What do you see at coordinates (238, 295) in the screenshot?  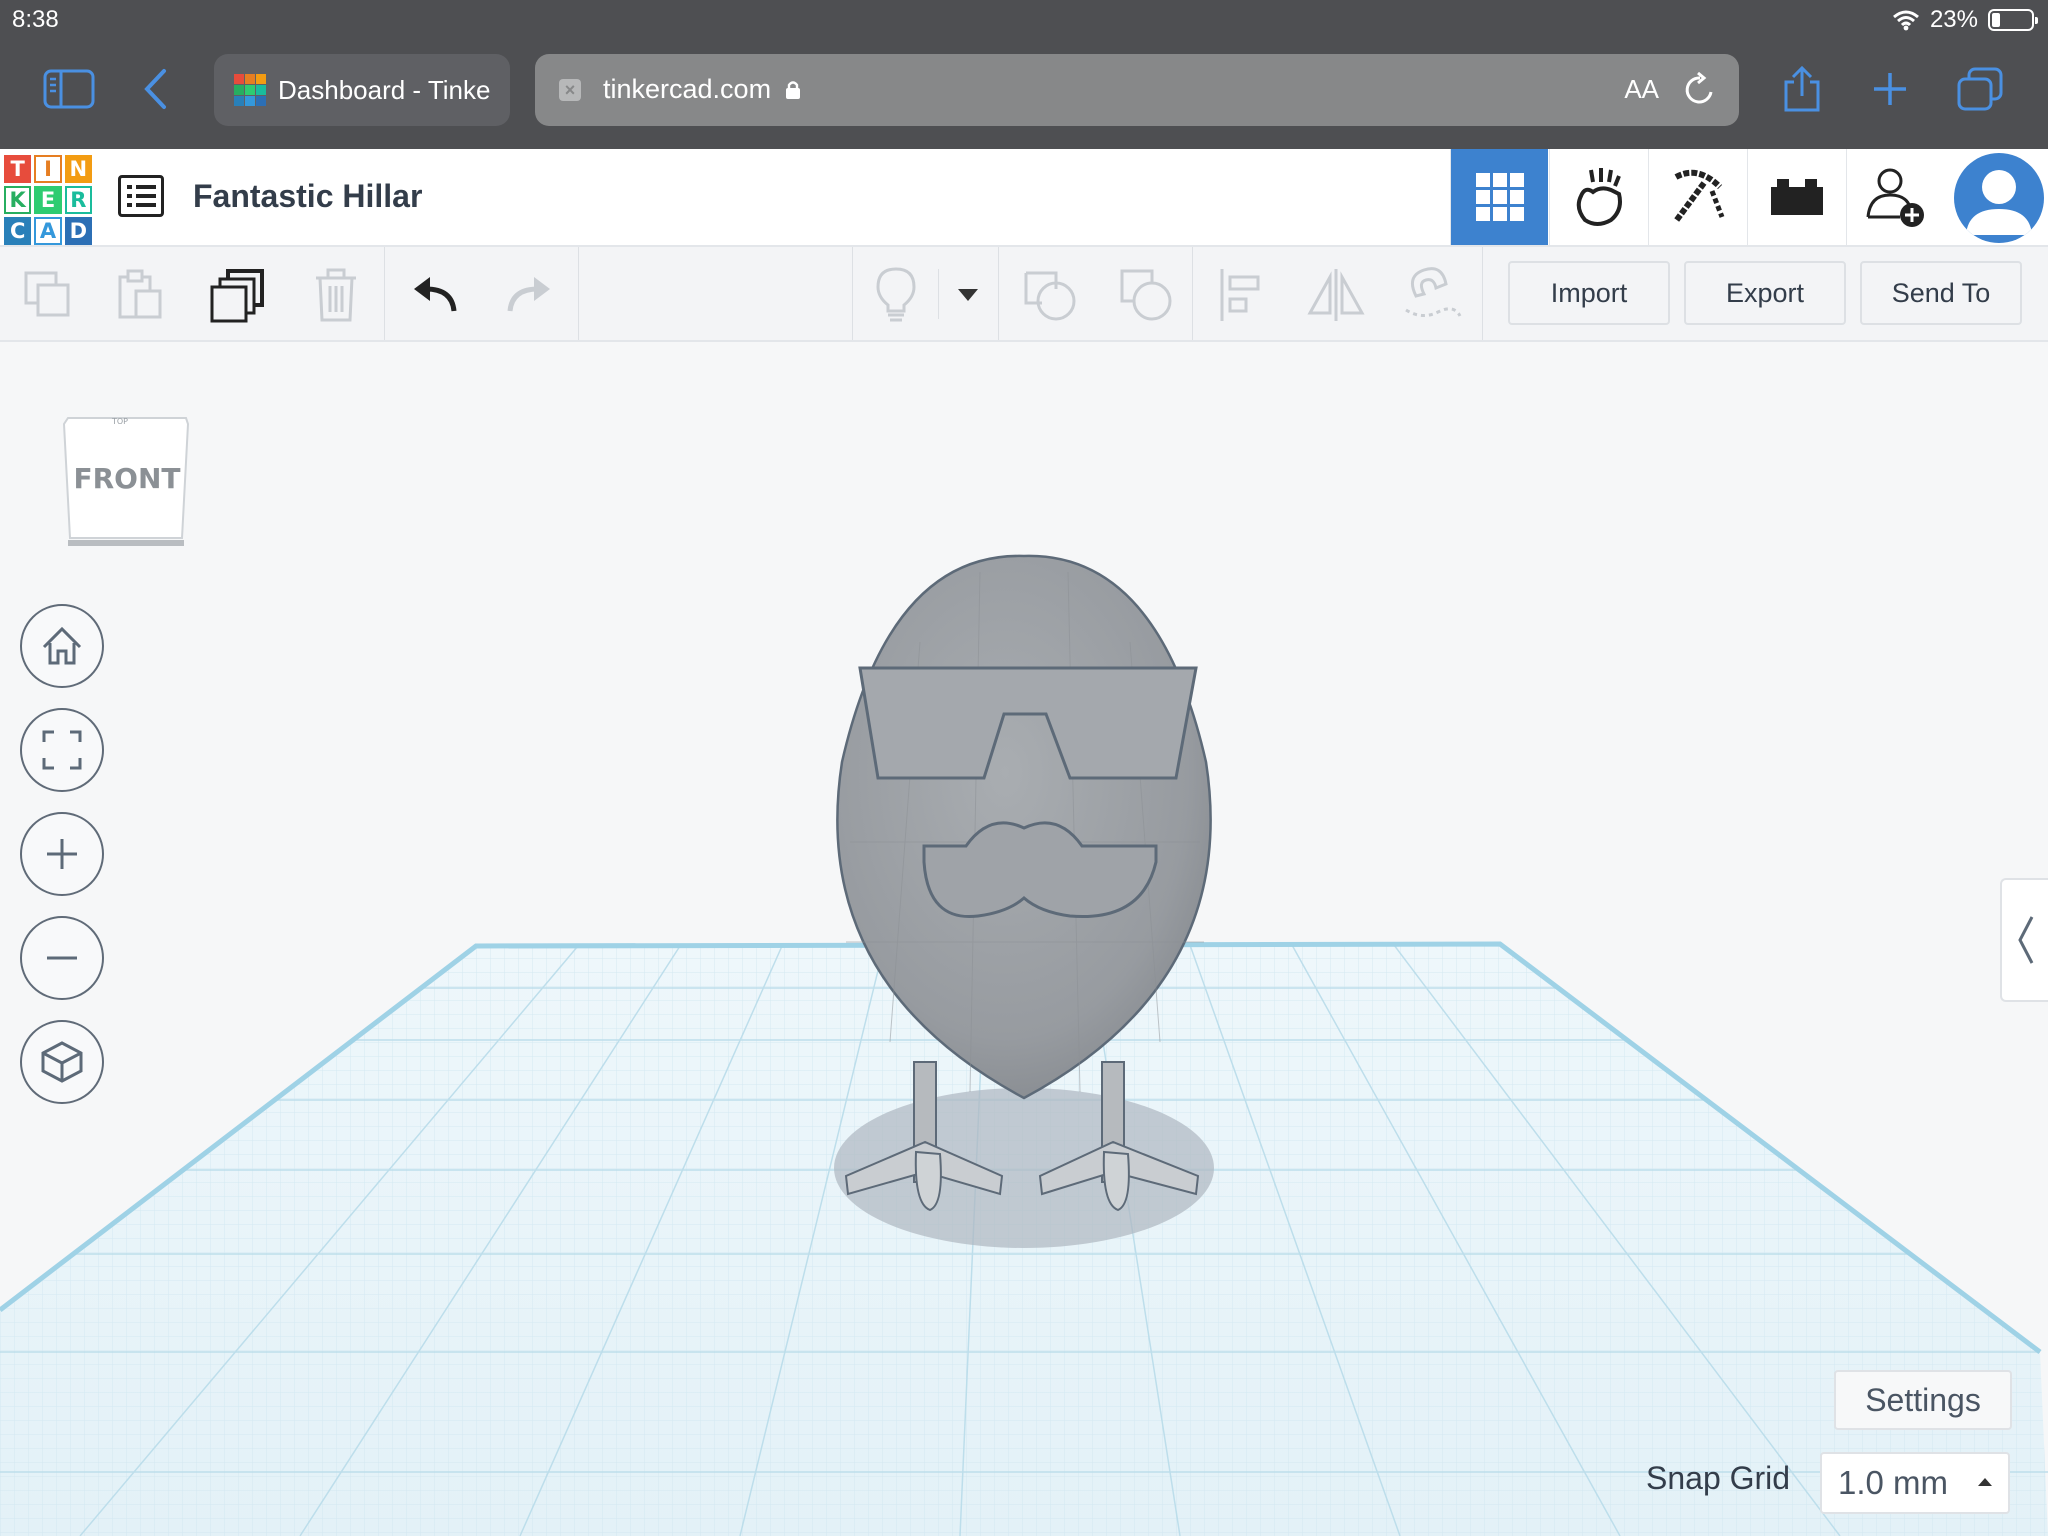 I see `duplicate-icon` at bounding box center [238, 295].